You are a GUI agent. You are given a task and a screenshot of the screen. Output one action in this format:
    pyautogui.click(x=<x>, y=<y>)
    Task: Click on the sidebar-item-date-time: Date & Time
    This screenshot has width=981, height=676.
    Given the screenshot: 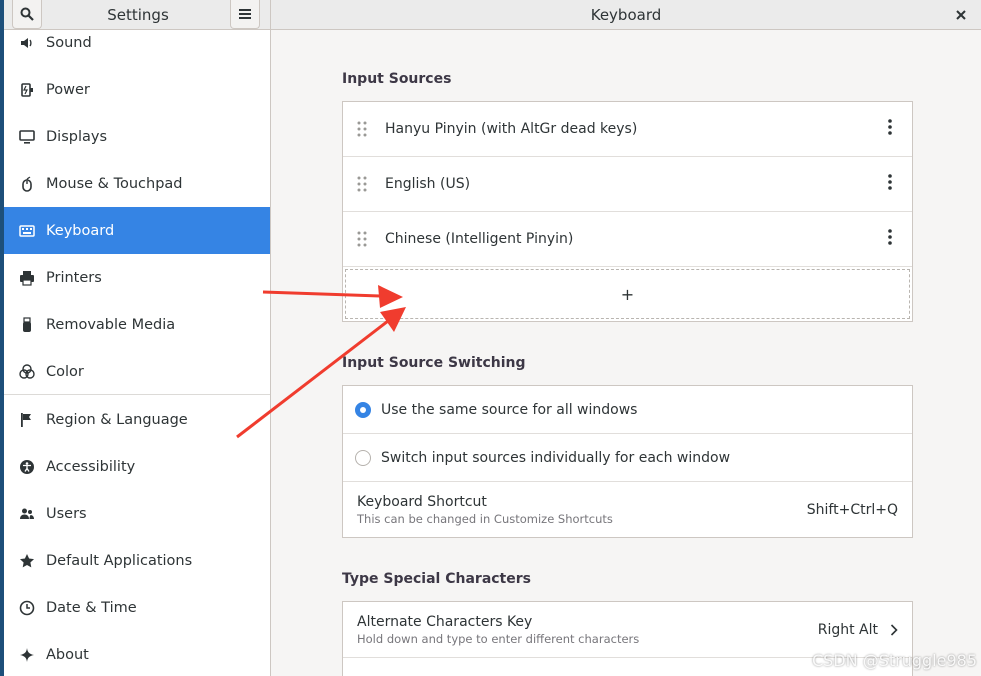 What is the action you would take?
    pyautogui.click(x=137, y=607)
    